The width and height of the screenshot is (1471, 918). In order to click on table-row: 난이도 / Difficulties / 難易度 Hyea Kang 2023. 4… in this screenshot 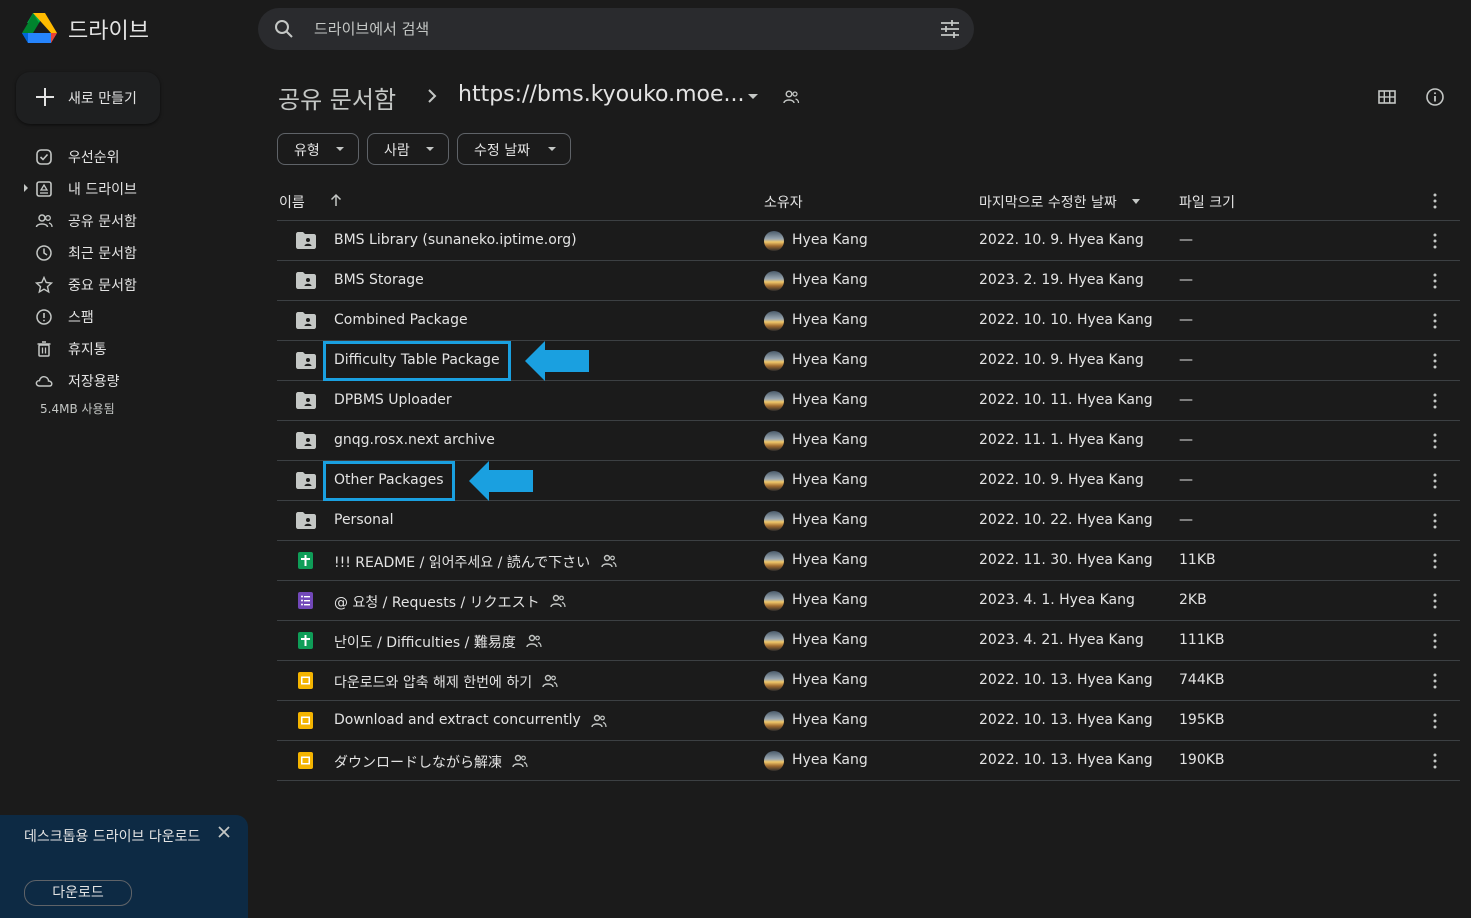, I will do `click(868, 641)`.